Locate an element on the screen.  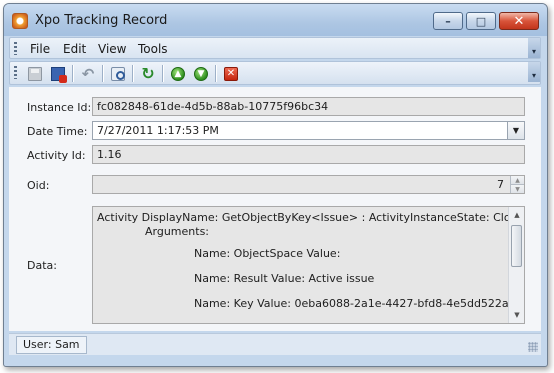
date-time-value: 7/27/2011 1:17:53 PM is located at coordinates (158, 130).